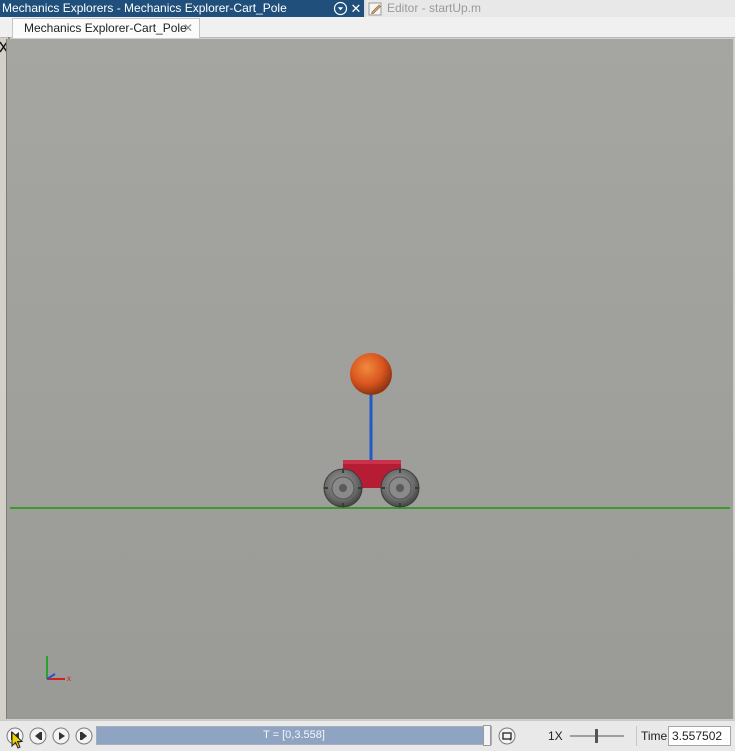  What do you see at coordinates (371, 374) in the screenshot?
I see `pole-mass-ball` at bounding box center [371, 374].